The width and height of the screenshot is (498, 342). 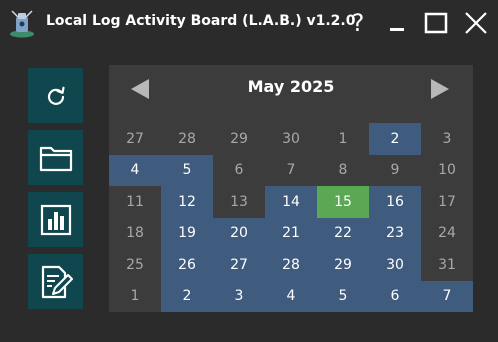 I want to click on refresh-icon, so click(x=56, y=95).